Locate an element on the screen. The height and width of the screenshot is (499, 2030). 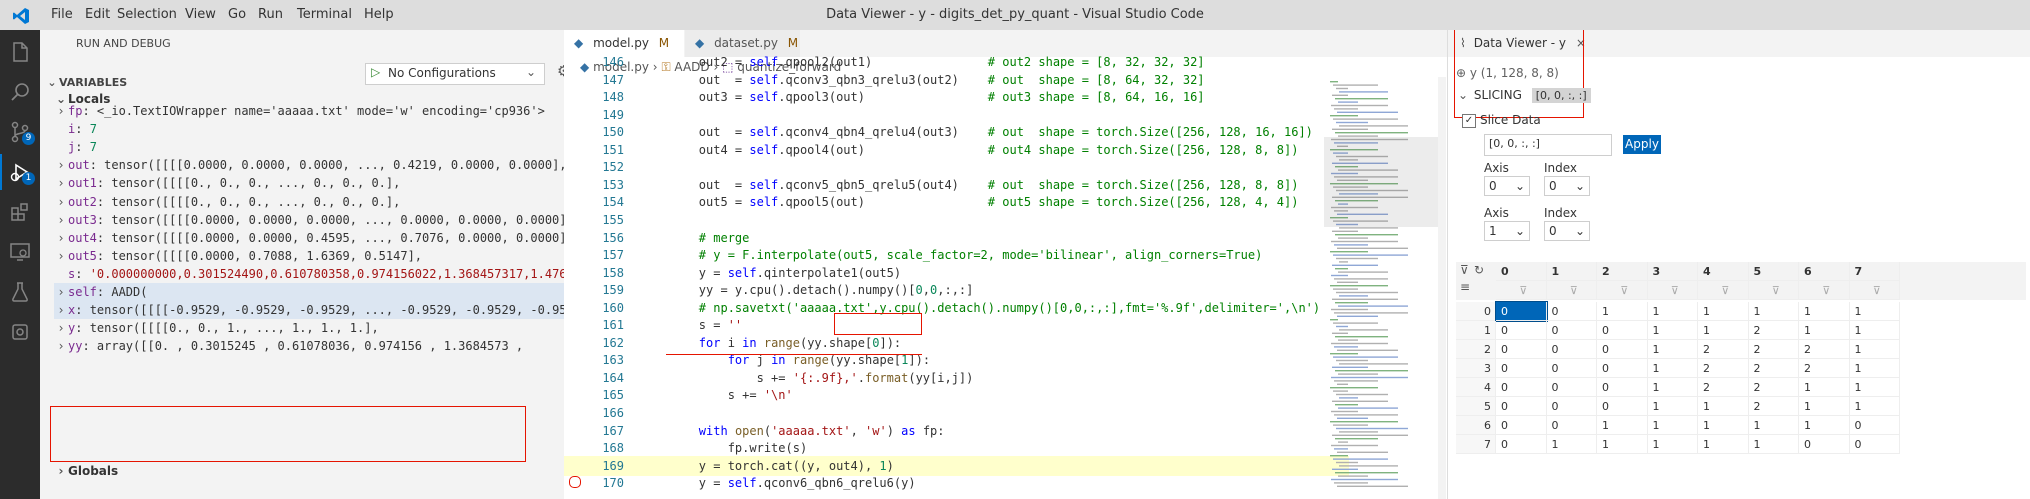
editor-scrollbar is located at coordinates (1442, 288).